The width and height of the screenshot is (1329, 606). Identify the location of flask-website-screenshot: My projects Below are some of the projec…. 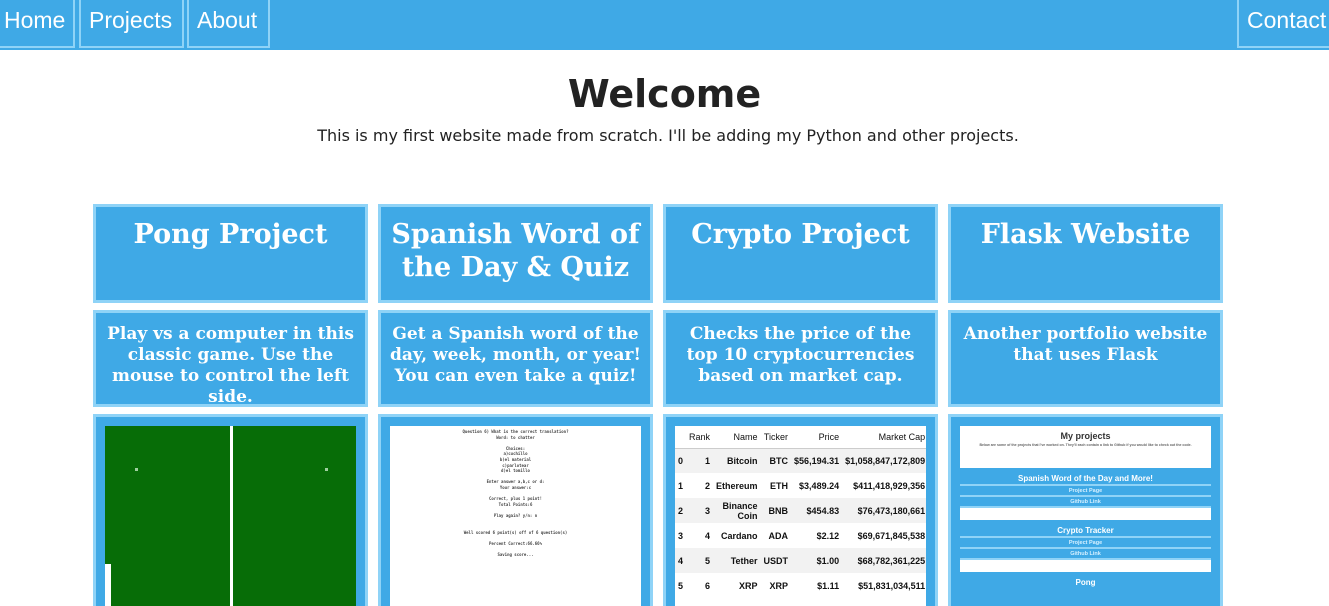
(1085, 516).